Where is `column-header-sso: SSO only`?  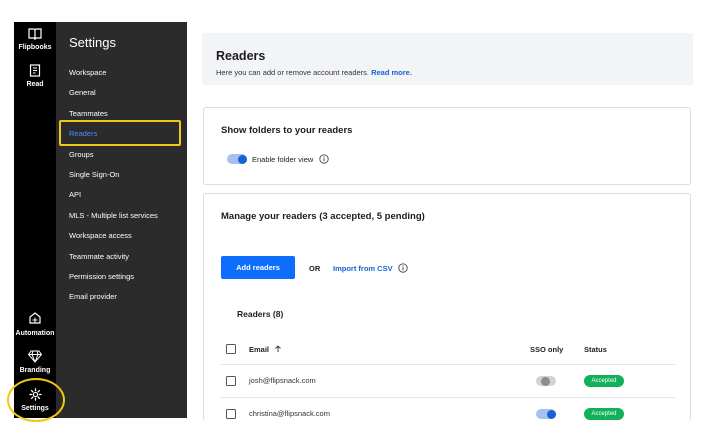 column-header-sso: SSO only is located at coordinates (547, 349).